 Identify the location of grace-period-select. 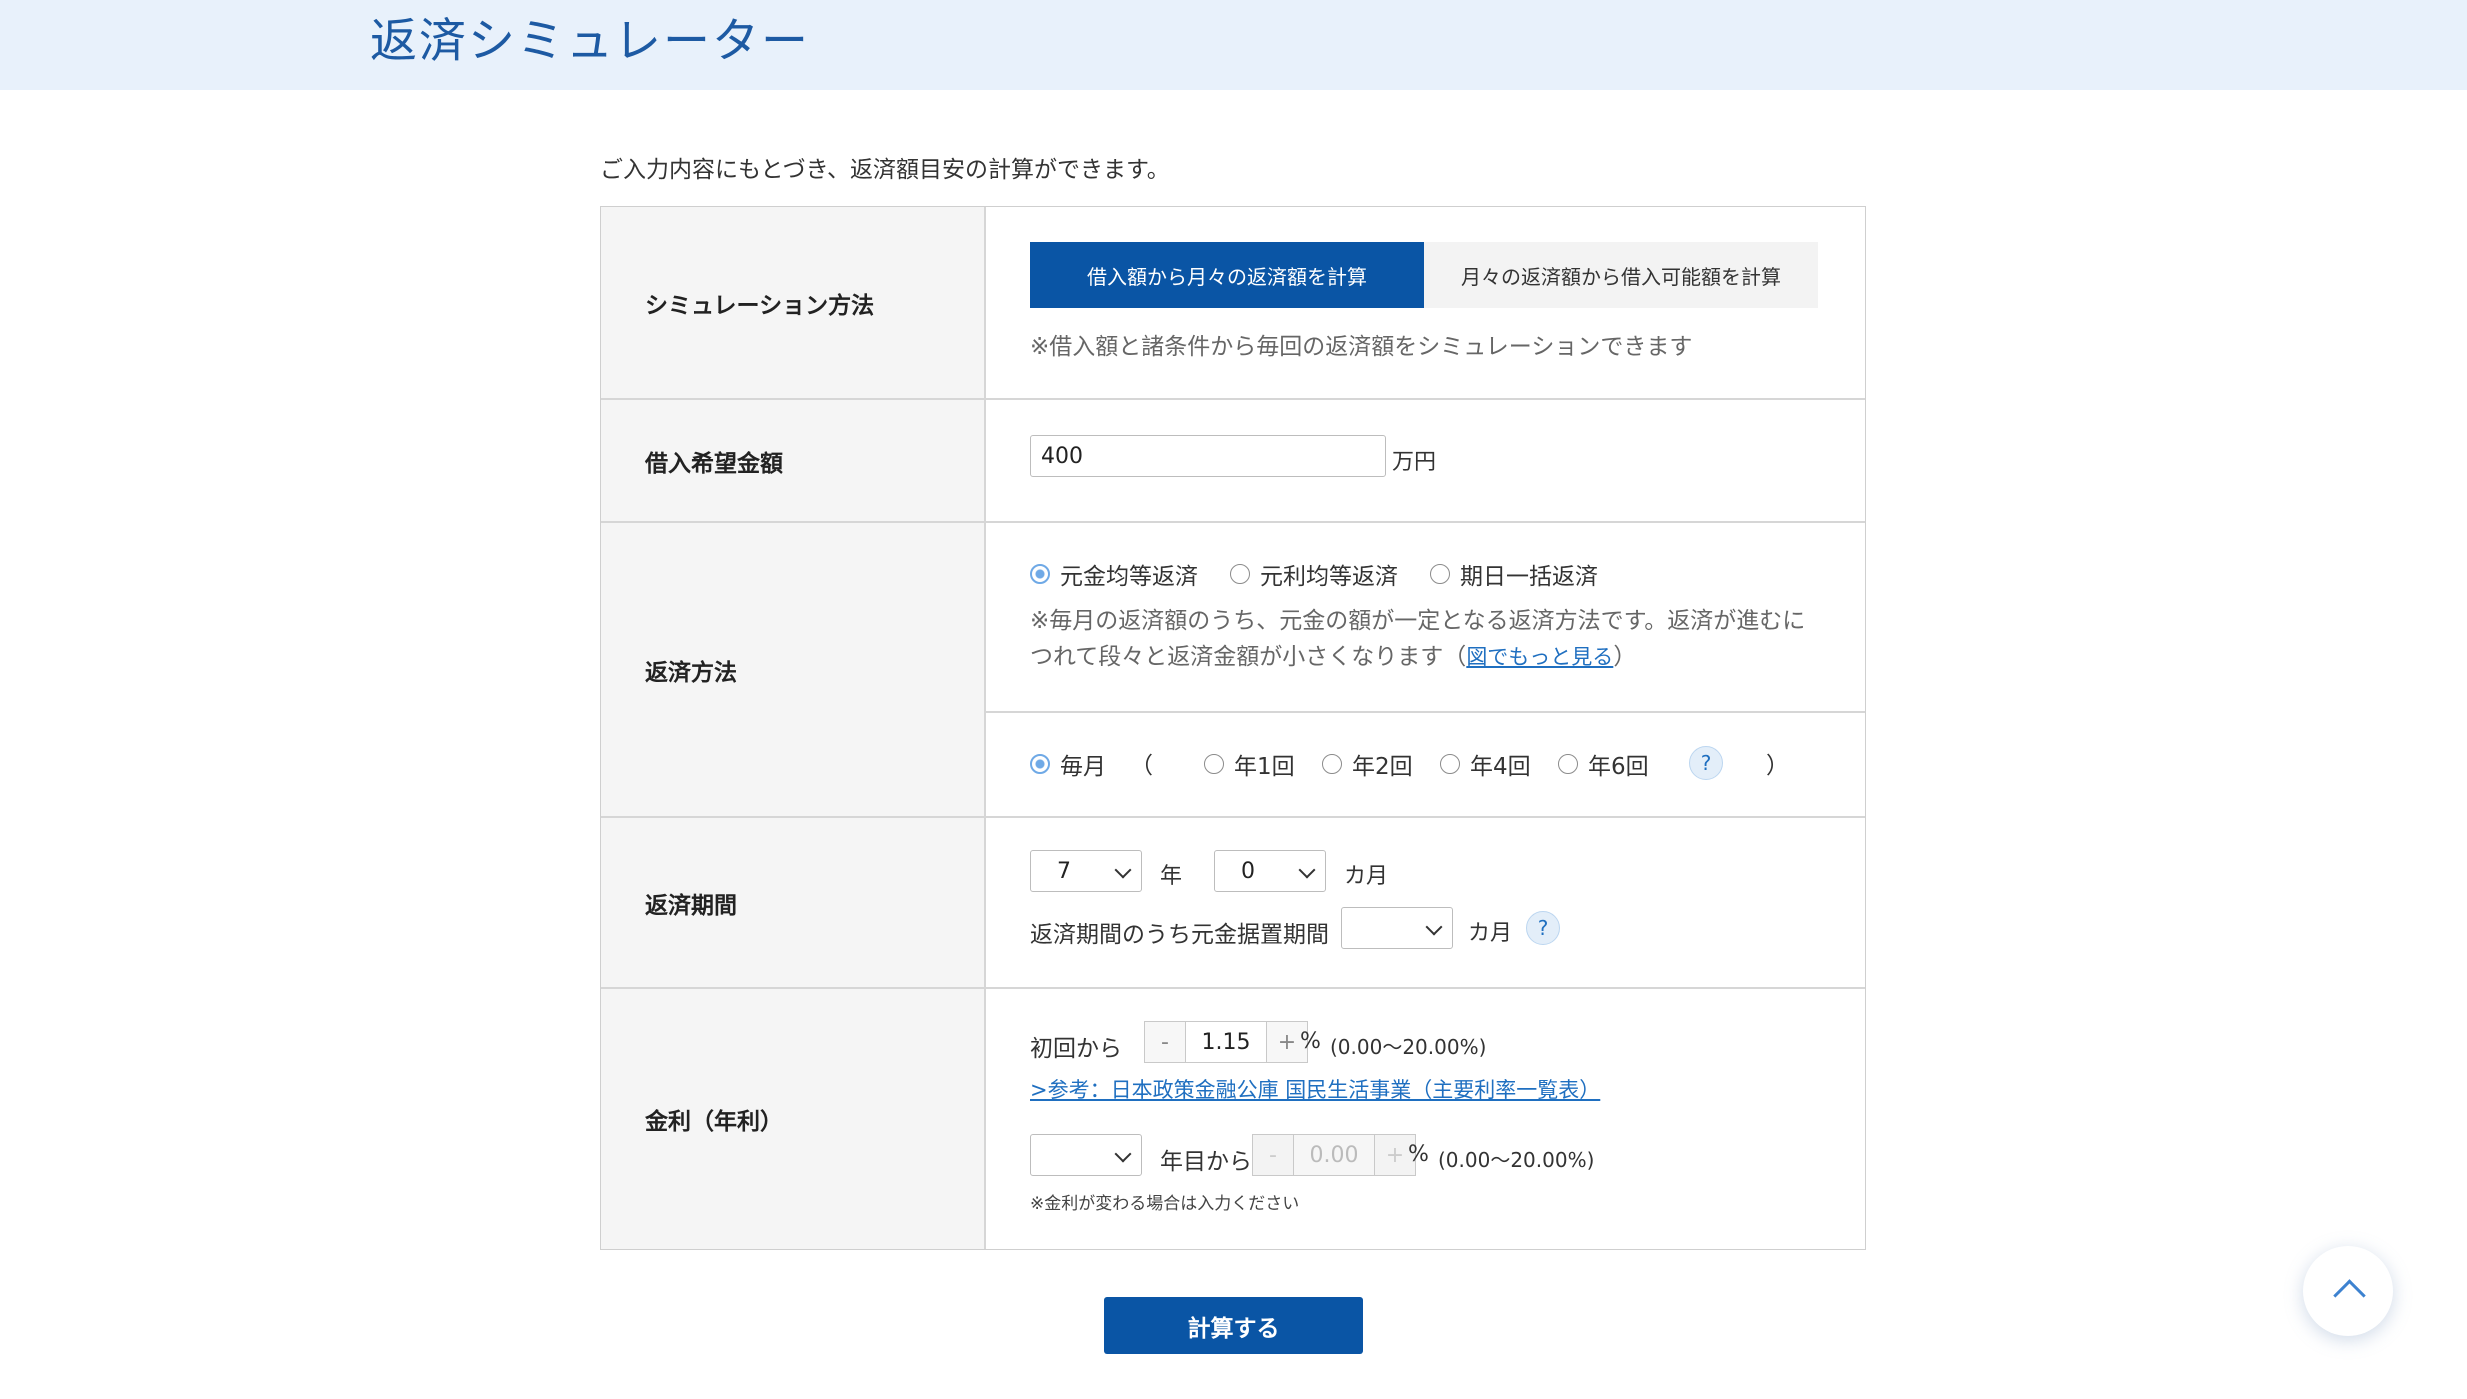
(1397, 928).